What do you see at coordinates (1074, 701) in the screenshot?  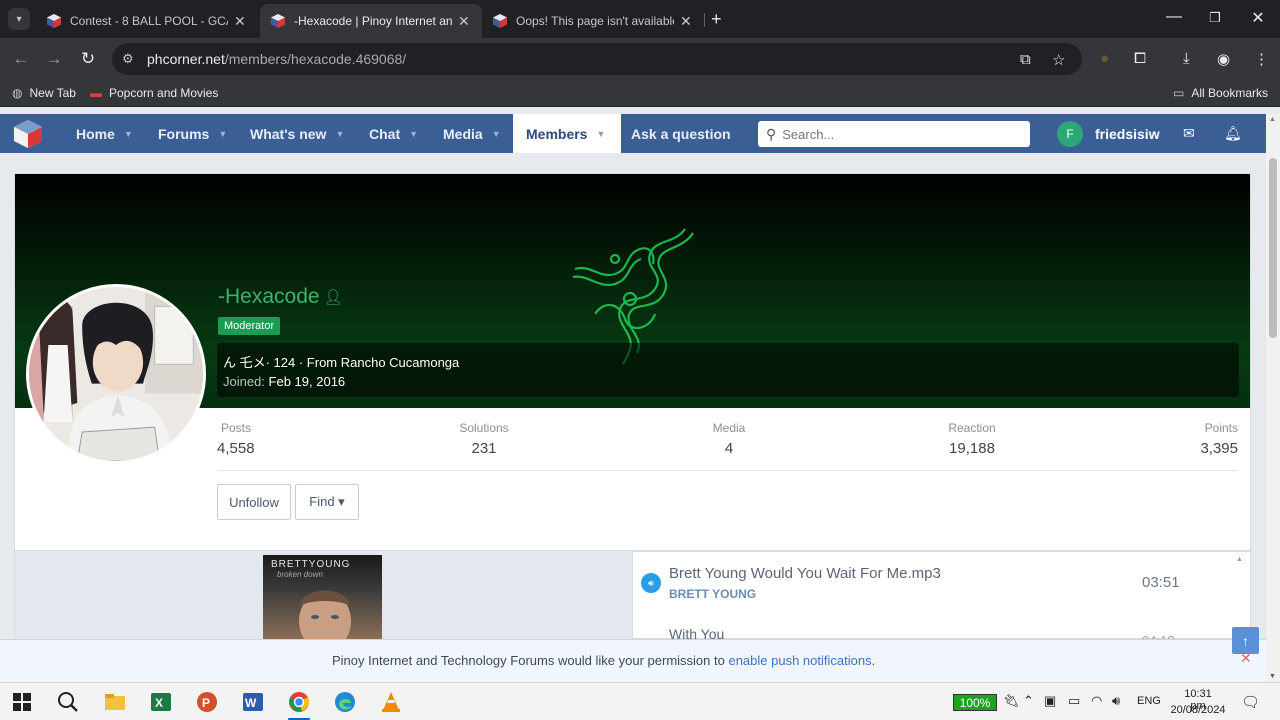 I see `battery-icon: ▭` at bounding box center [1074, 701].